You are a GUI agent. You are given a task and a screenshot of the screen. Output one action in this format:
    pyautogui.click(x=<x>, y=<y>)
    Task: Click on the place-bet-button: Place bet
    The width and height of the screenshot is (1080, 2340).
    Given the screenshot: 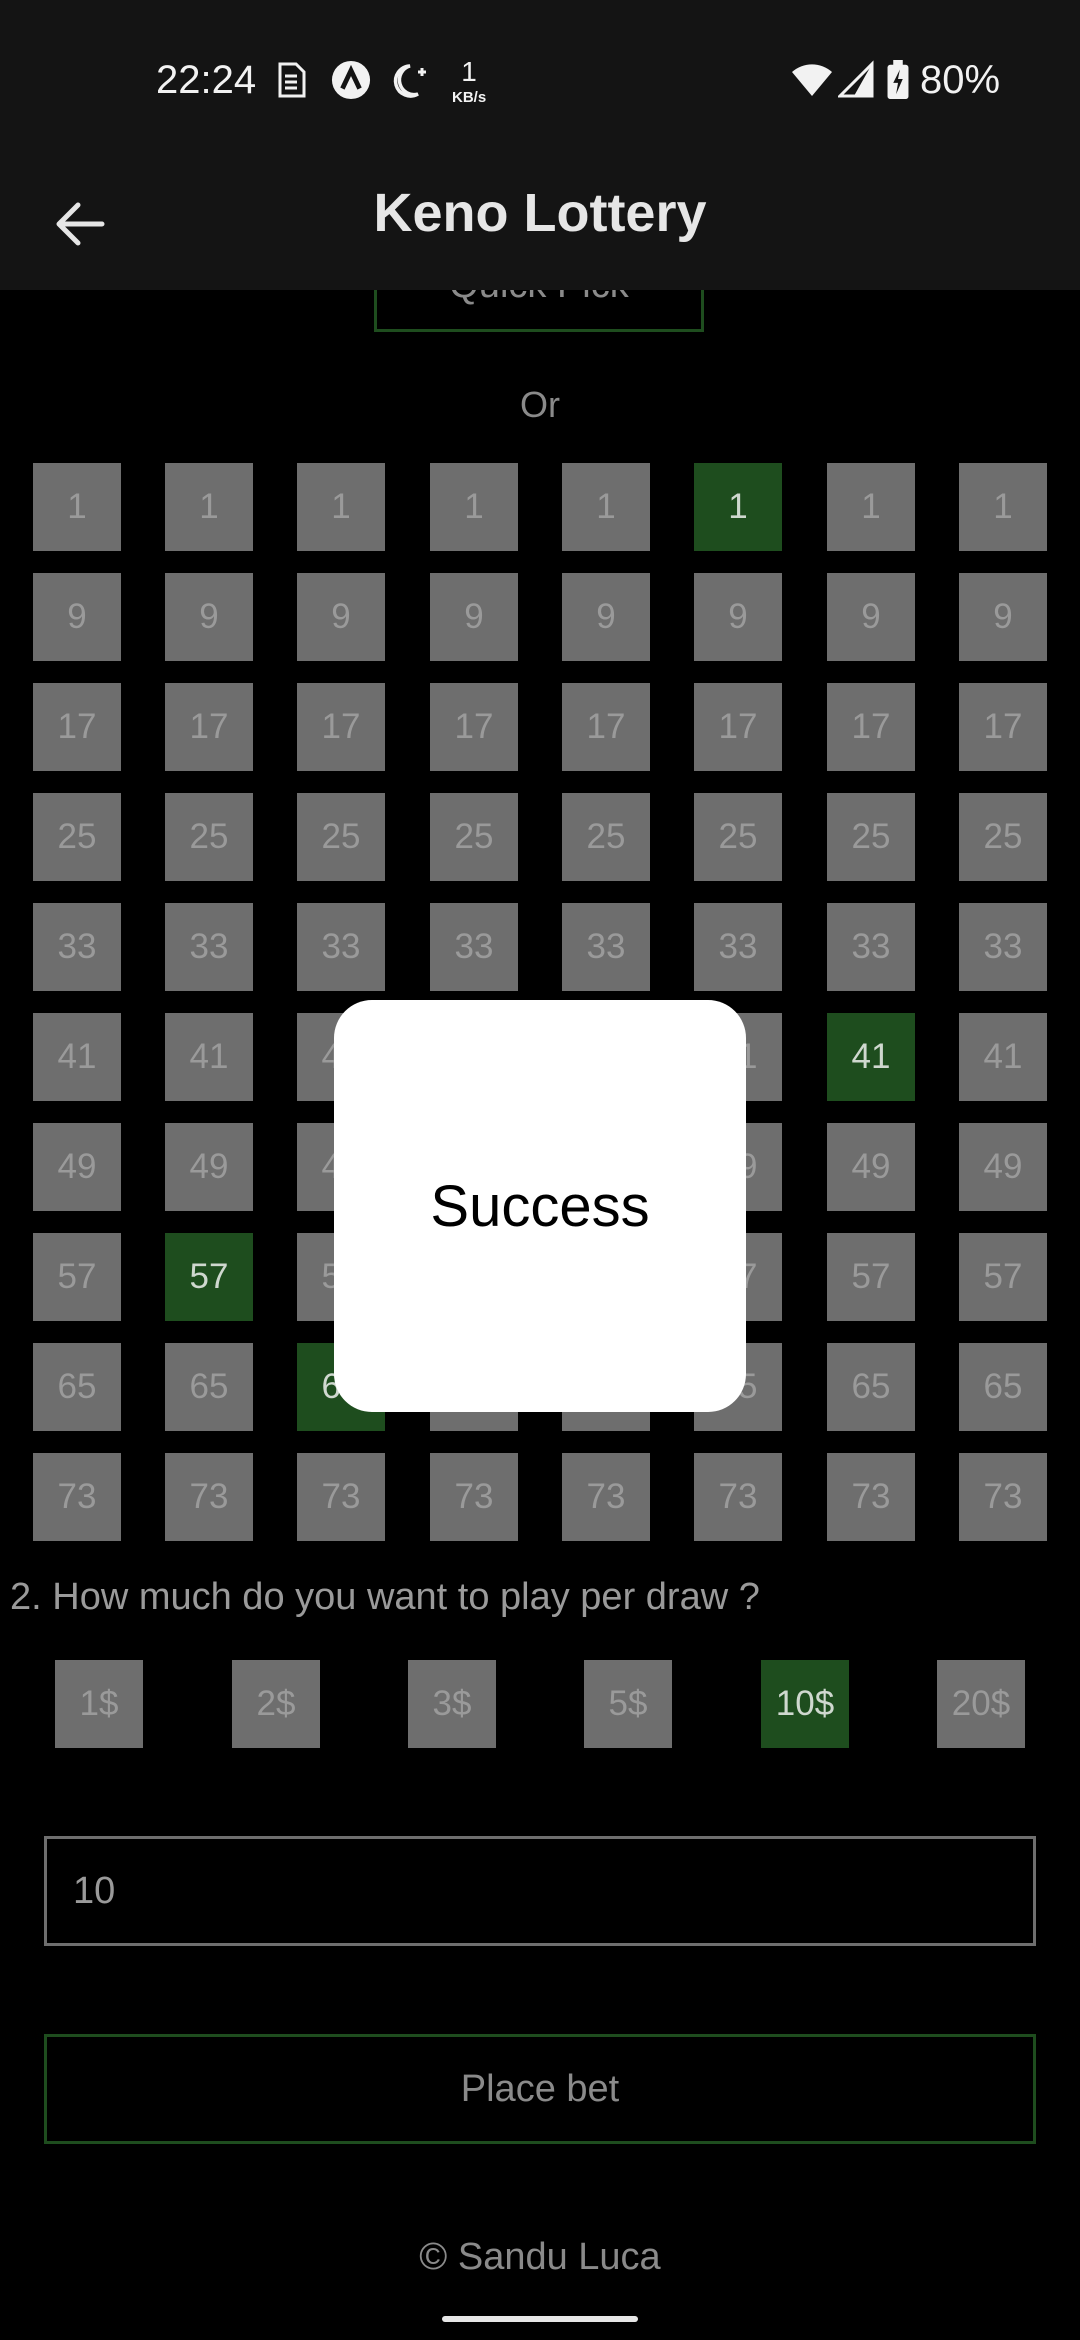 What is the action you would take?
    pyautogui.click(x=540, y=2089)
    